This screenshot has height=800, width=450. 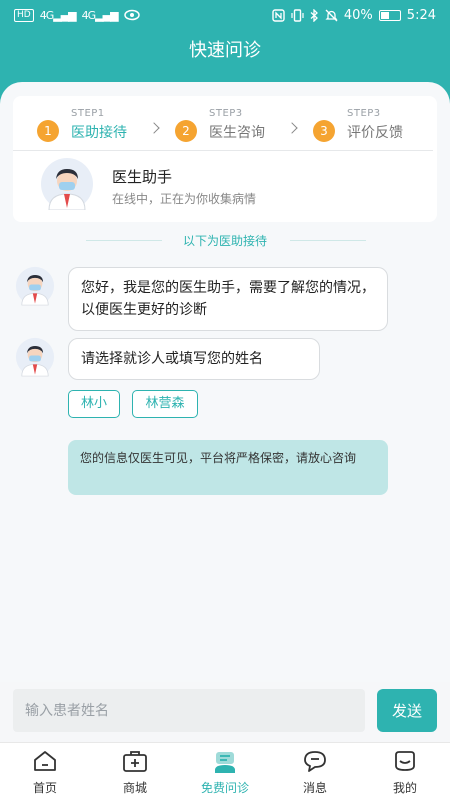 I want to click on step-number-badge: 2, so click(x=186, y=131).